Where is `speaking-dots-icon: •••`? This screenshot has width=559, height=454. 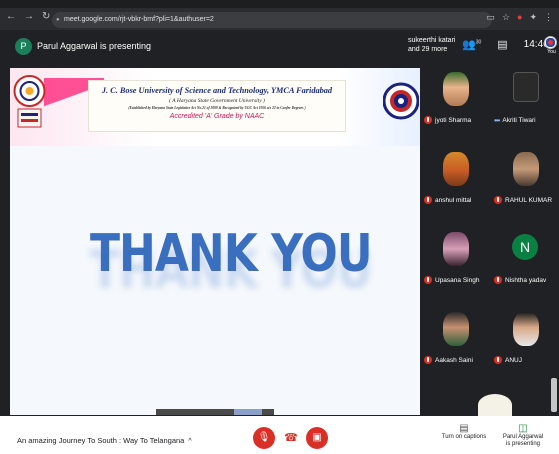 speaking-dots-icon: ••• is located at coordinates (497, 120).